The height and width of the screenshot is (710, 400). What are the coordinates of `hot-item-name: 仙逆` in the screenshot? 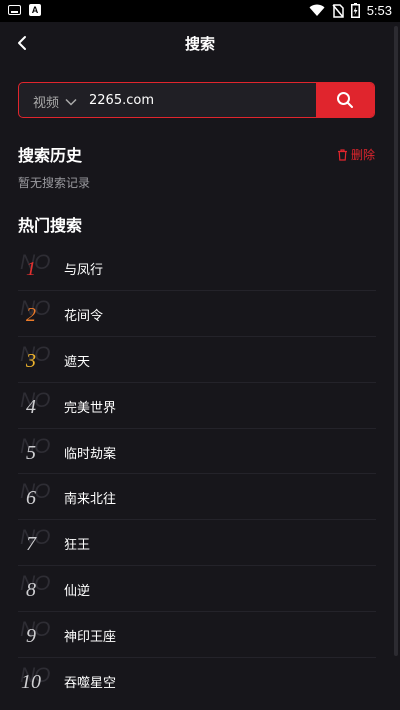 It's located at (77, 592).